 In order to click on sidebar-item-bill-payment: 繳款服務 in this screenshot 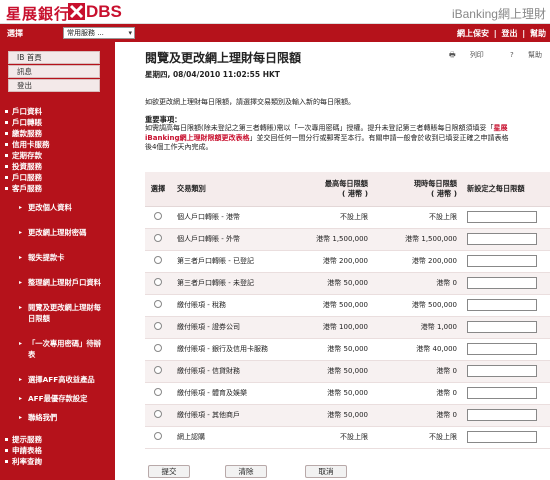, I will do `click(57, 133)`.